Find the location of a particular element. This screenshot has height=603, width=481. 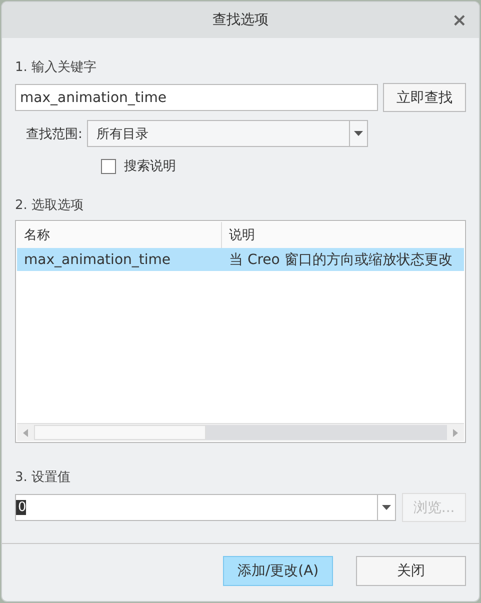

table-row: max_animation_time 当 Creo 窗口的方向或缩放状态更改 is located at coordinates (240, 259).